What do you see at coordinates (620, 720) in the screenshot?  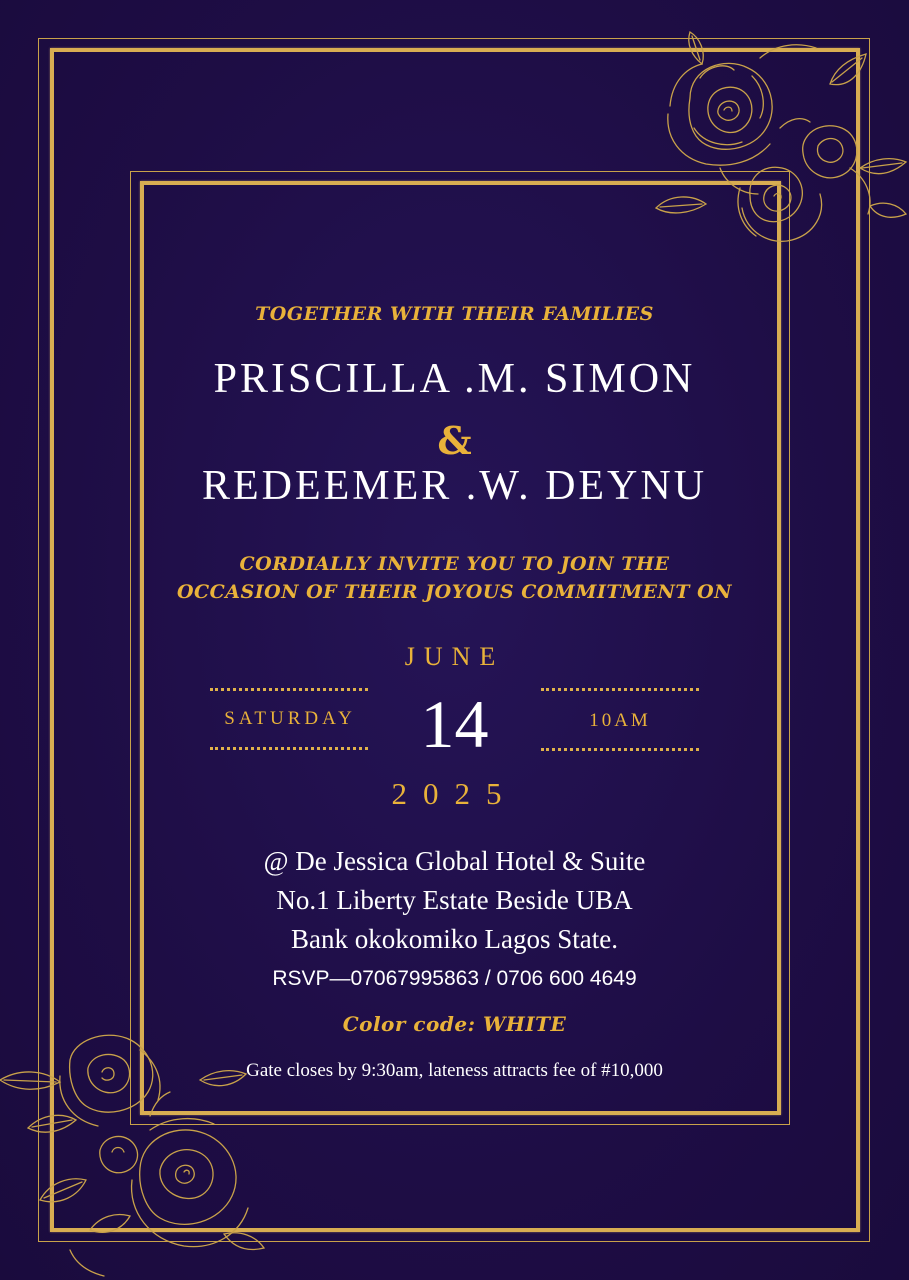 I see `event-time: 10AM` at bounding box center [620, 720].